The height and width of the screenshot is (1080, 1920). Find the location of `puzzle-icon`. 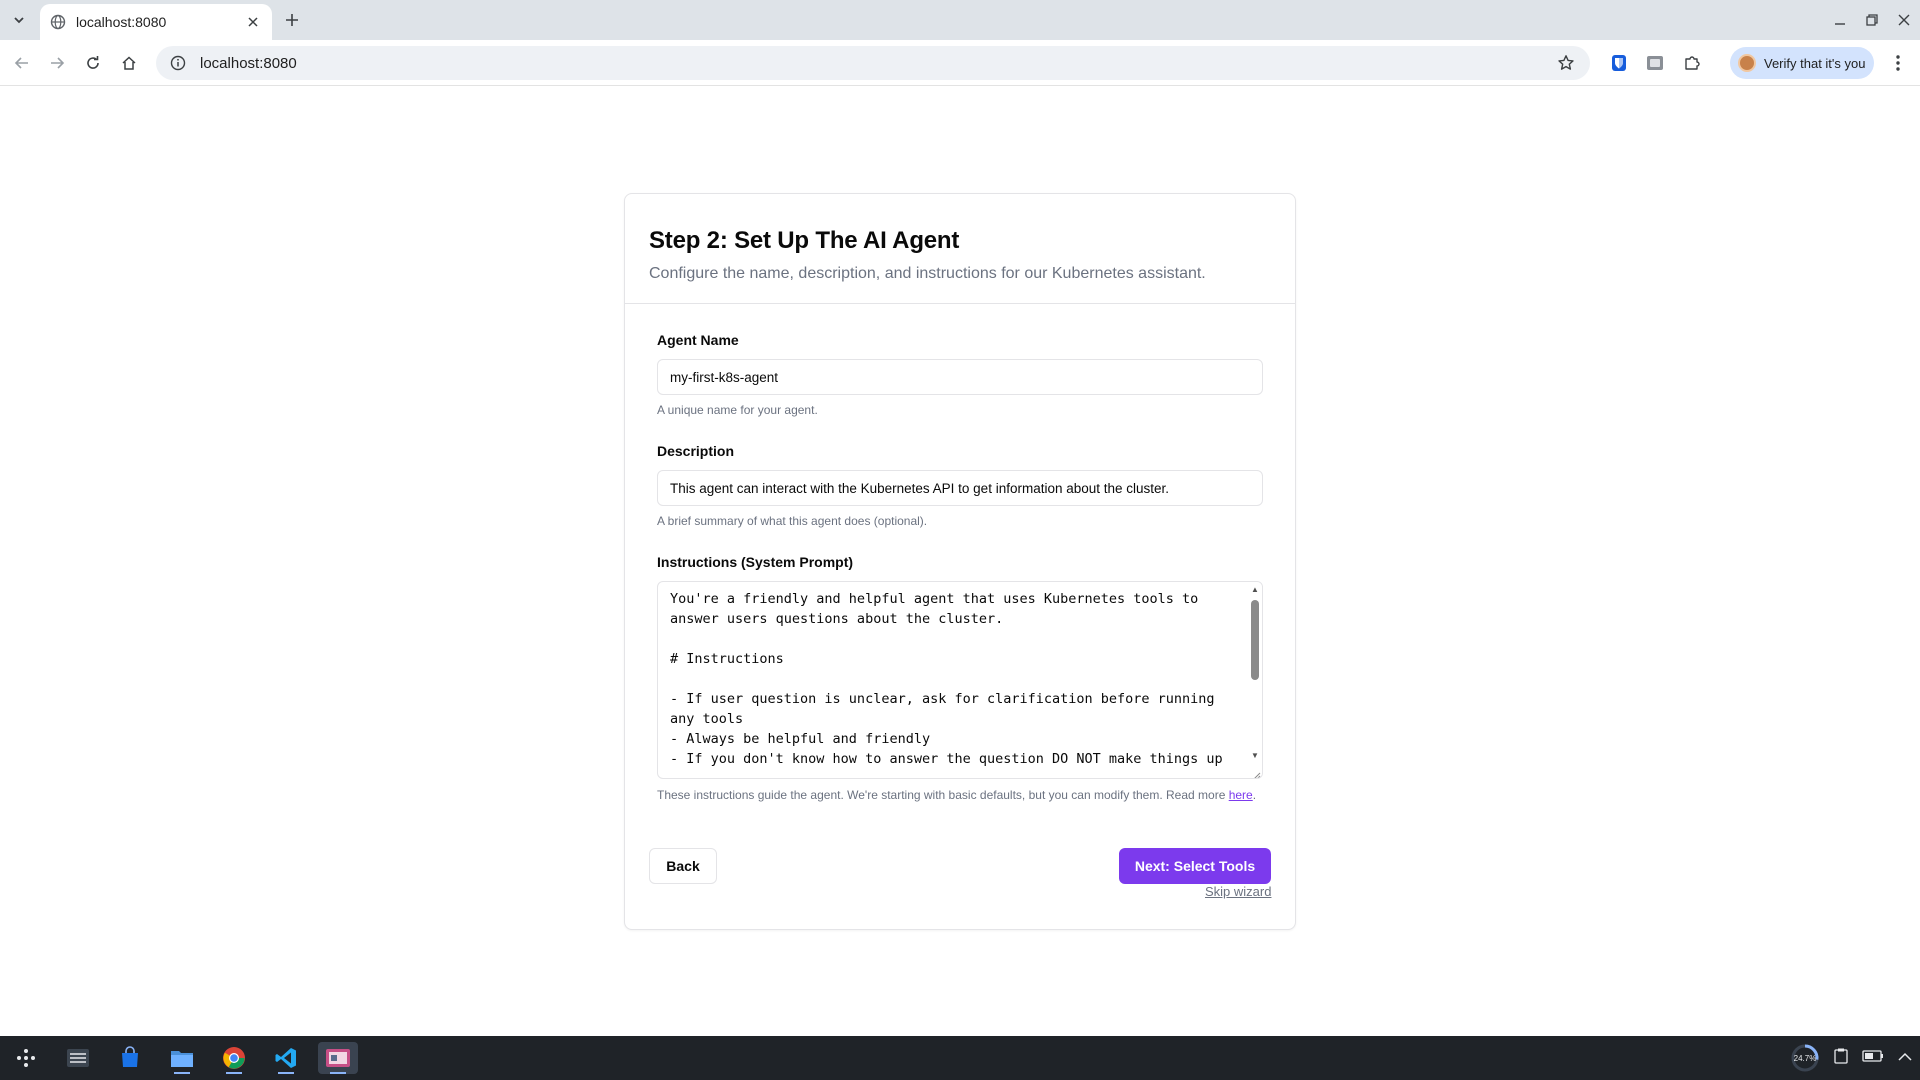

puzzle-icon is located at coordinates (1692, 63).